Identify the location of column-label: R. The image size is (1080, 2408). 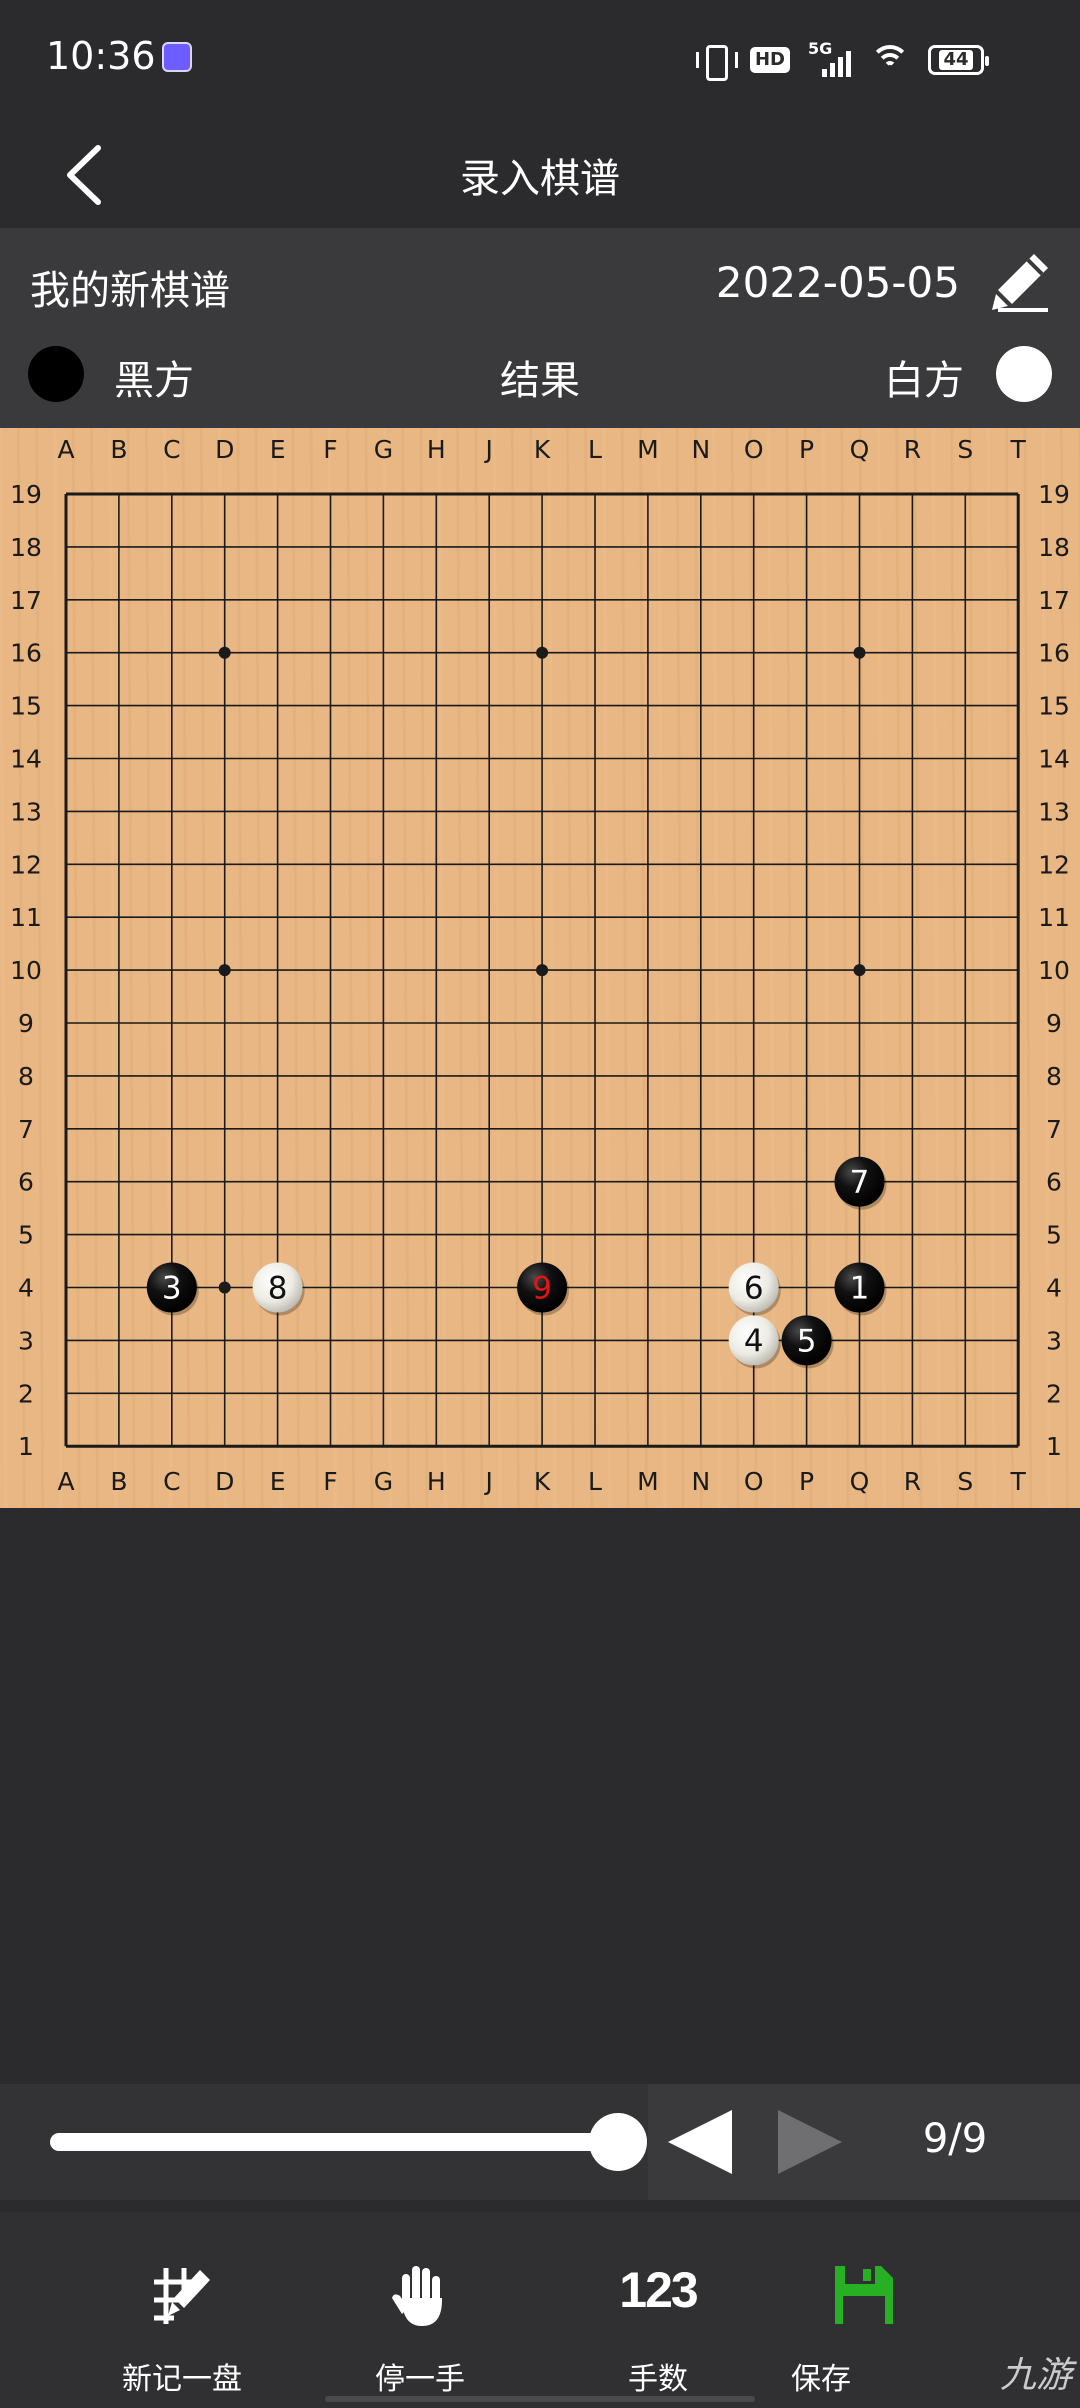
(912, 449).